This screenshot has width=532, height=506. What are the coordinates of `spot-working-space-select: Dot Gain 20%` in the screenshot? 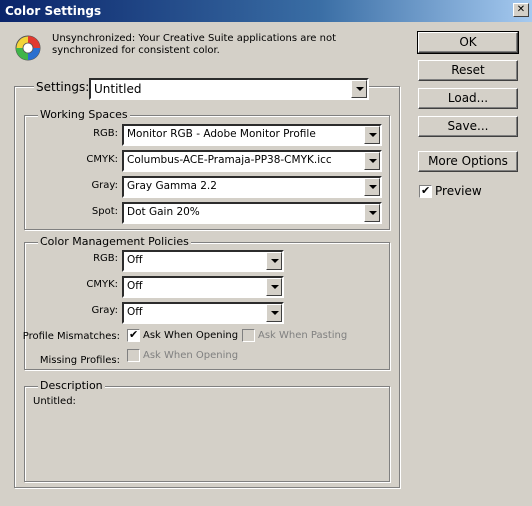 It's located at (252, 213).